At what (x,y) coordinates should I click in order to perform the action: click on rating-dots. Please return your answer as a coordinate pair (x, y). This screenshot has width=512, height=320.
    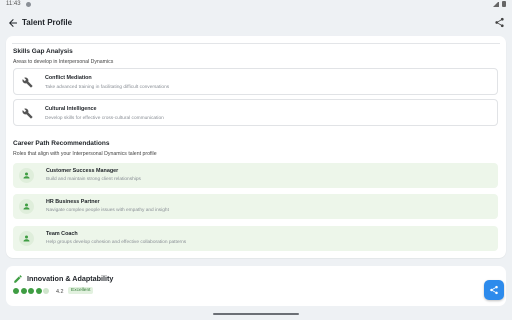
    Looking at the image, I should click on (31, 291).